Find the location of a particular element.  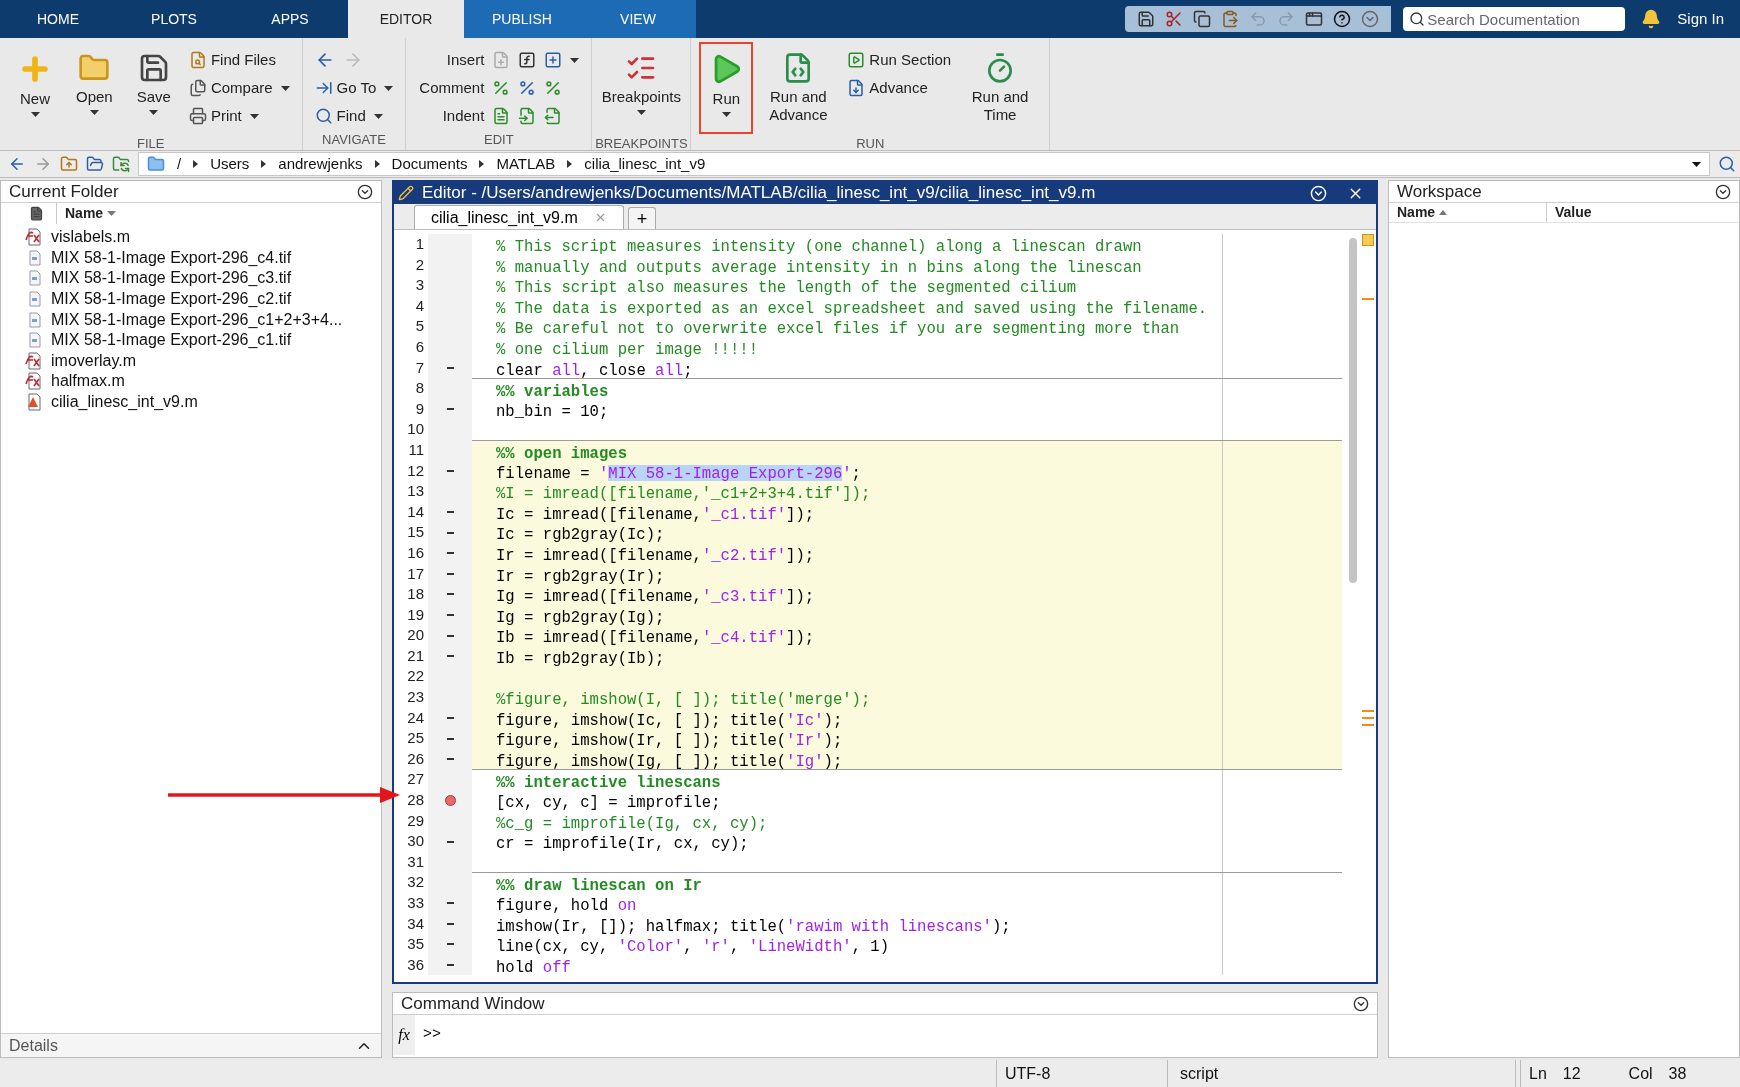

code-line: Ib = imread([filename,'_c4.tif']); is located at coordinates (655, 638).